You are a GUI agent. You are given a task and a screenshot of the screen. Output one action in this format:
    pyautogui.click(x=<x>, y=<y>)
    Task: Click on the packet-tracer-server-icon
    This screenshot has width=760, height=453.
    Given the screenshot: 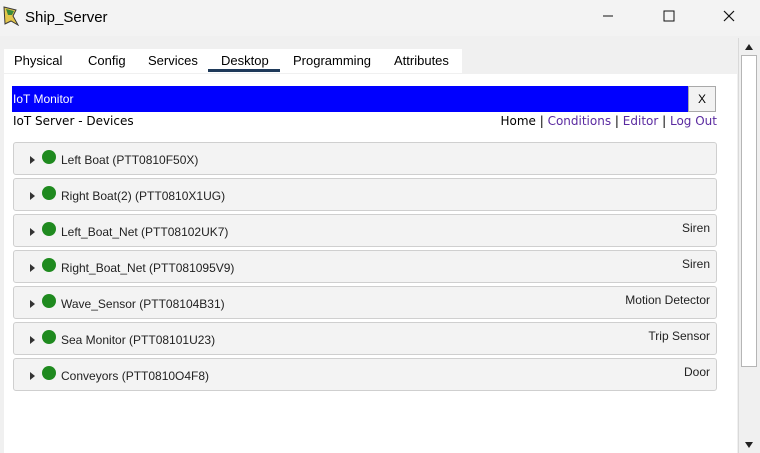 What is the action you would take?
    pyautogui.click(x=12, y=16)
    